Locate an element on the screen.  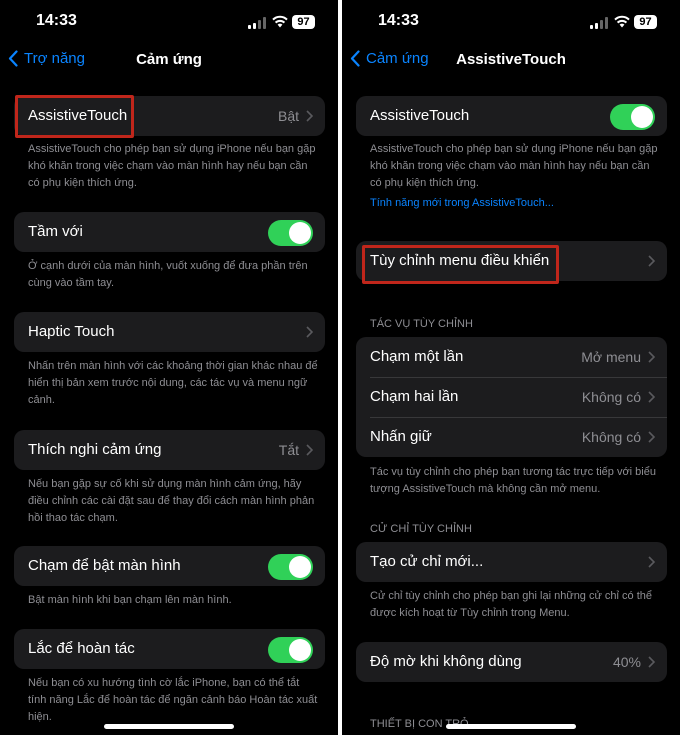
touch-accommodations-value: Tắt is located at coordinates (288, 450).